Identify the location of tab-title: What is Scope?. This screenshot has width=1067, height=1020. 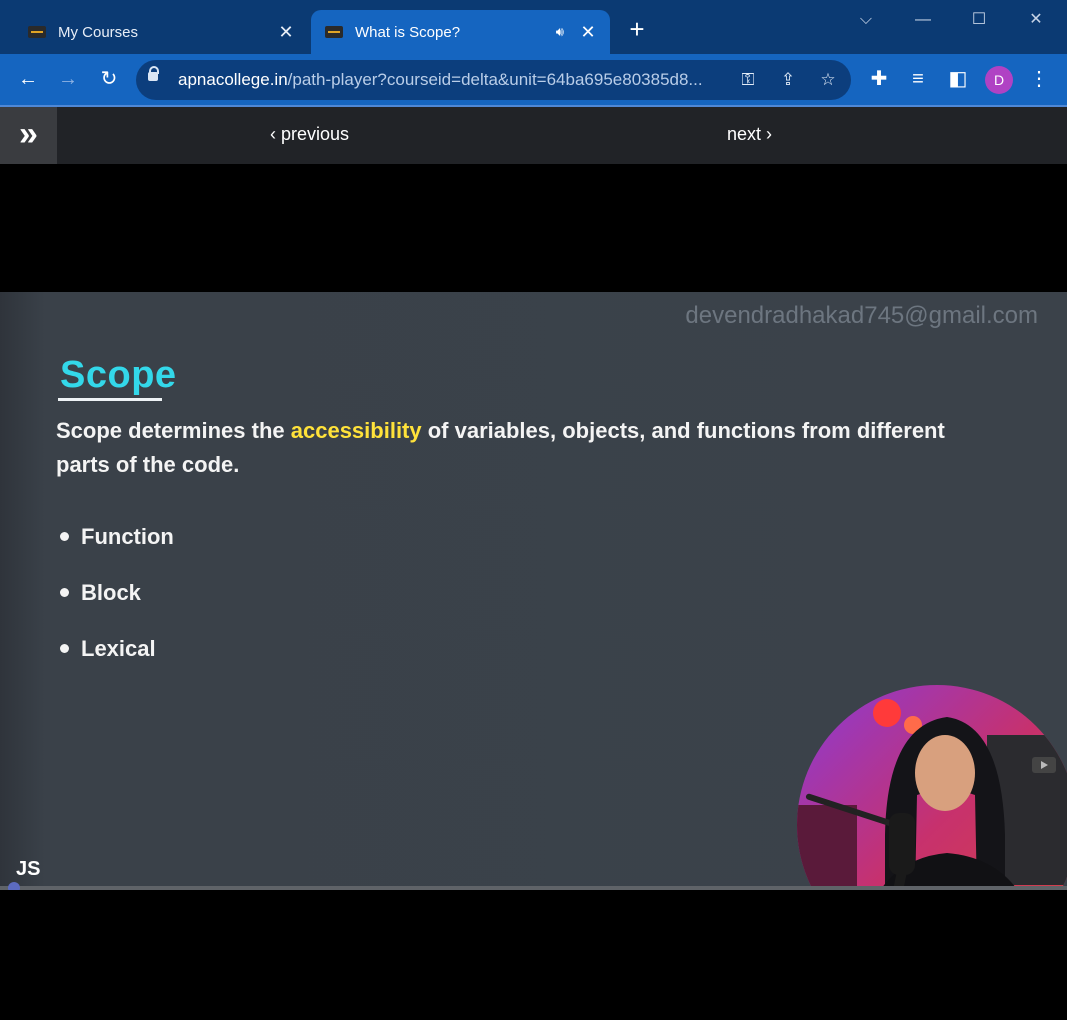
(408, 32).